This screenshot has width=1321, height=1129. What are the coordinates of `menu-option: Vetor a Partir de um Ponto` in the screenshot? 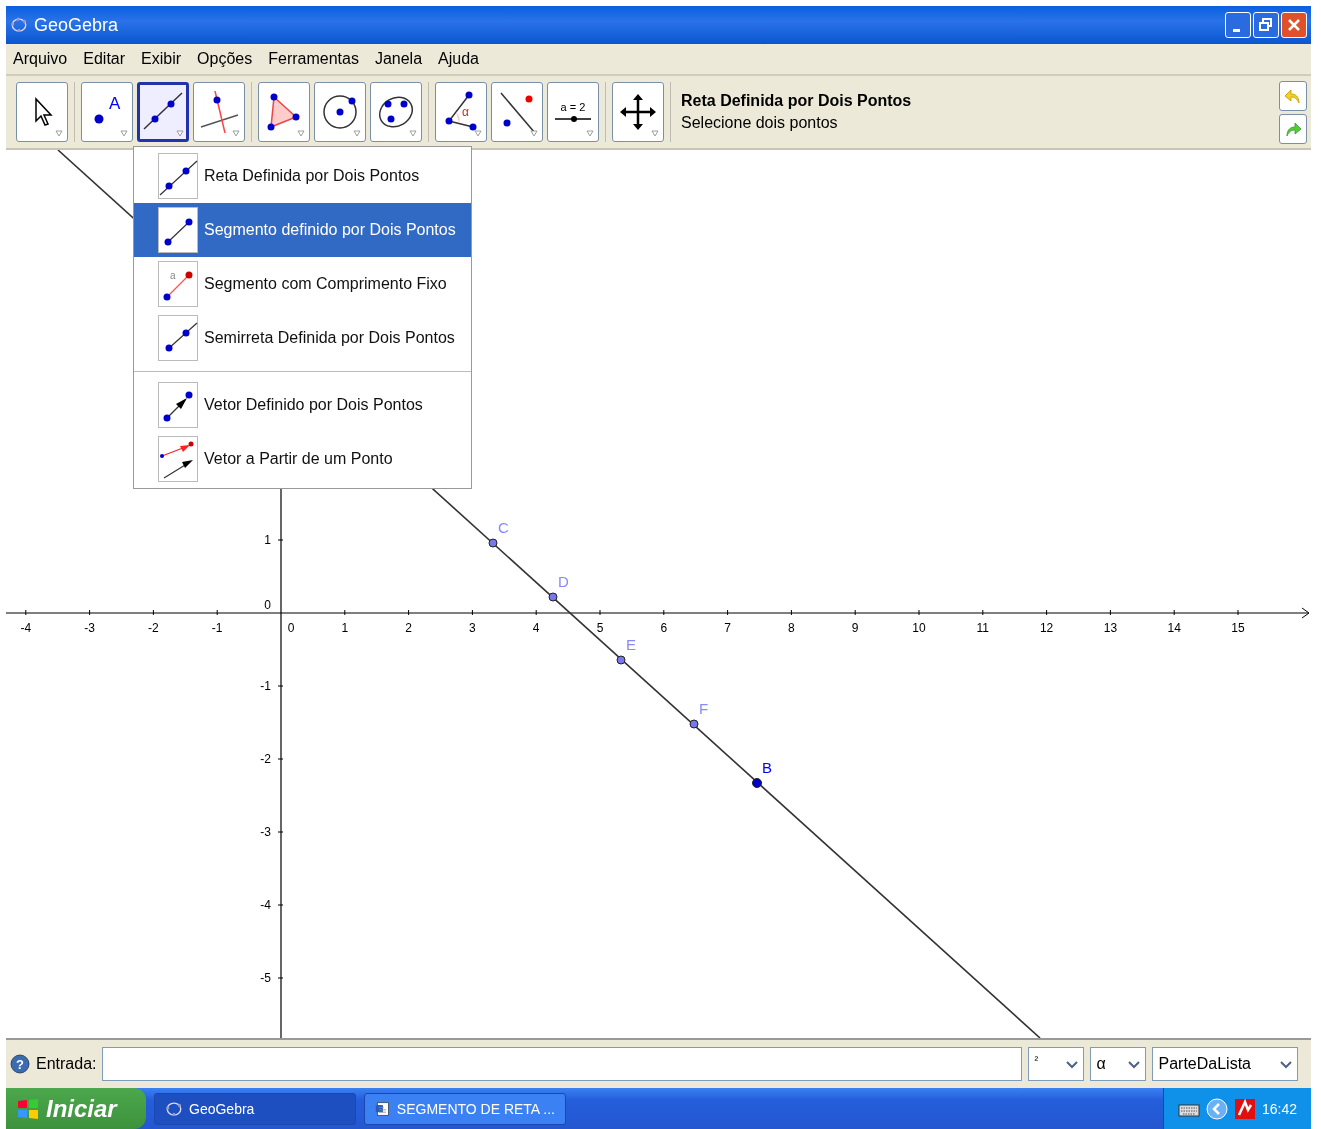 It's located at (302, 459).